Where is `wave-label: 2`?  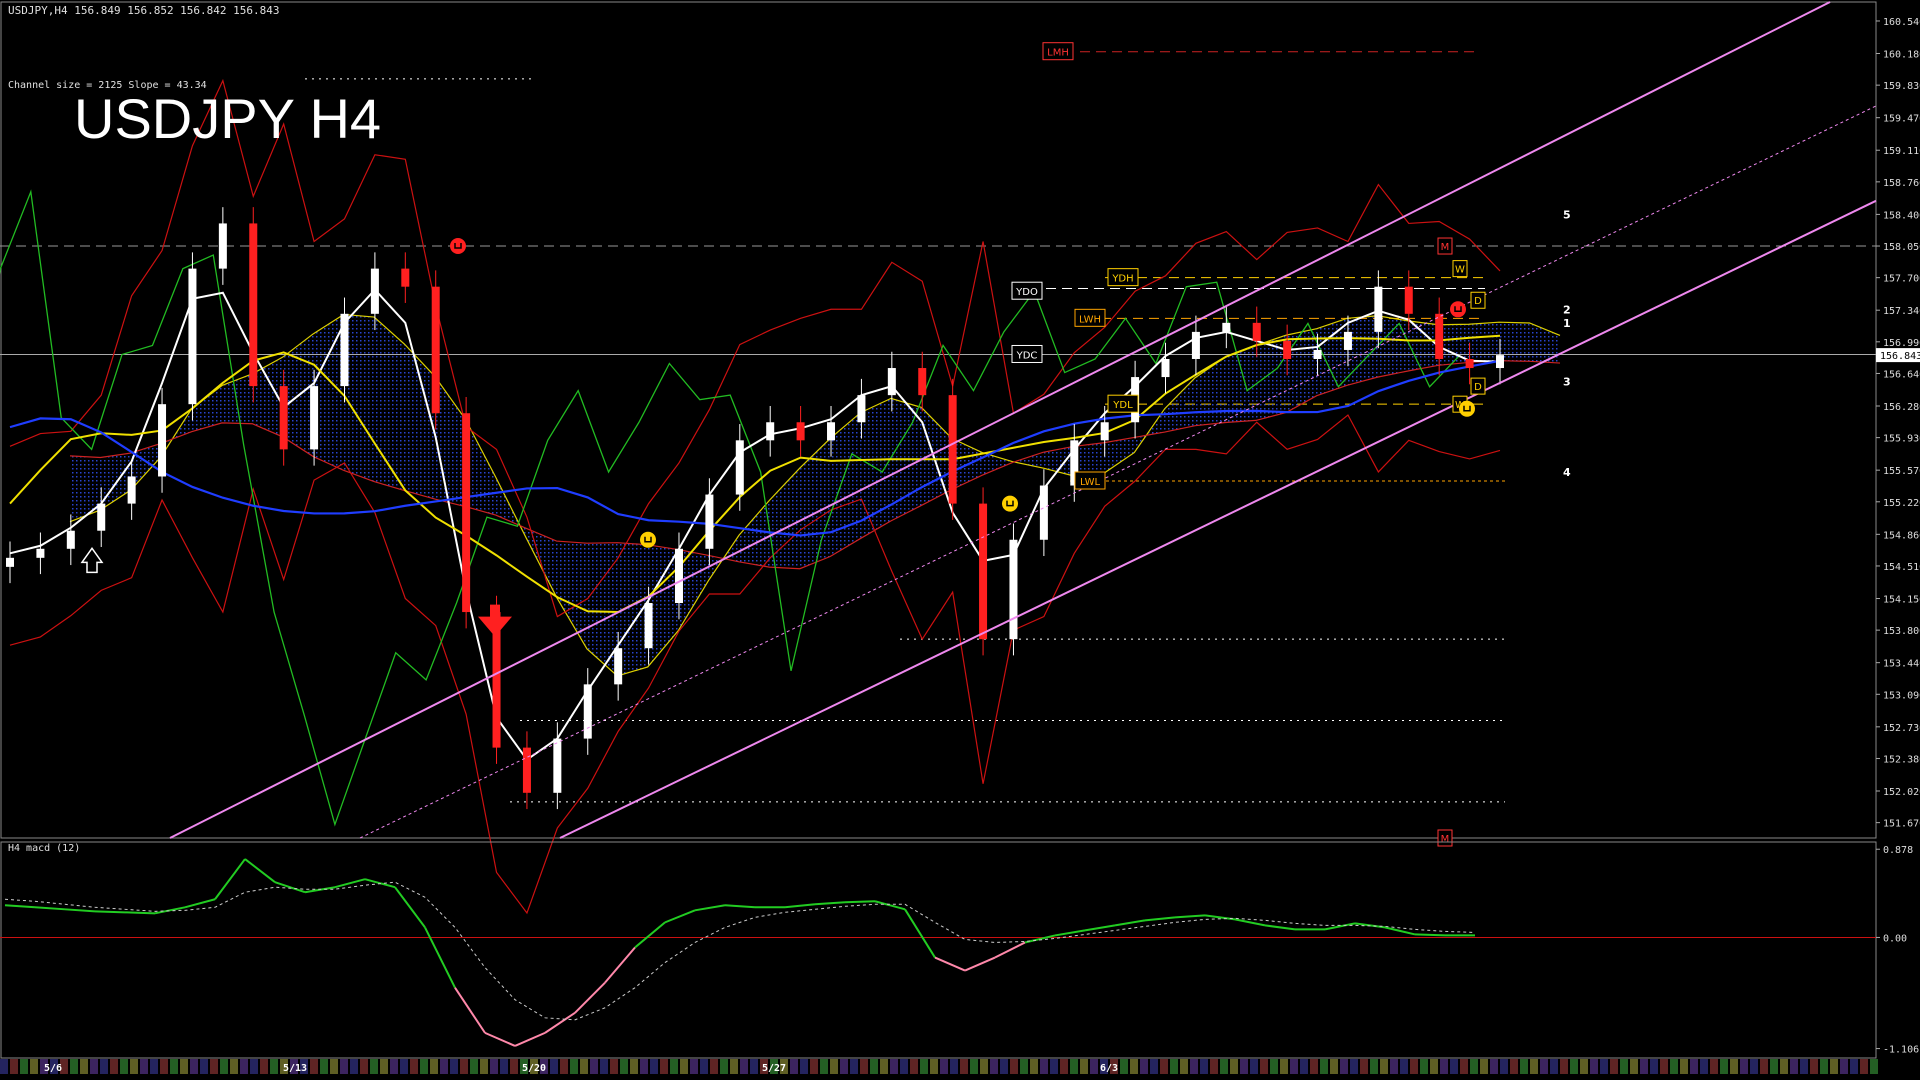 wave-label: 2 is located at coordinates (1567, 309).